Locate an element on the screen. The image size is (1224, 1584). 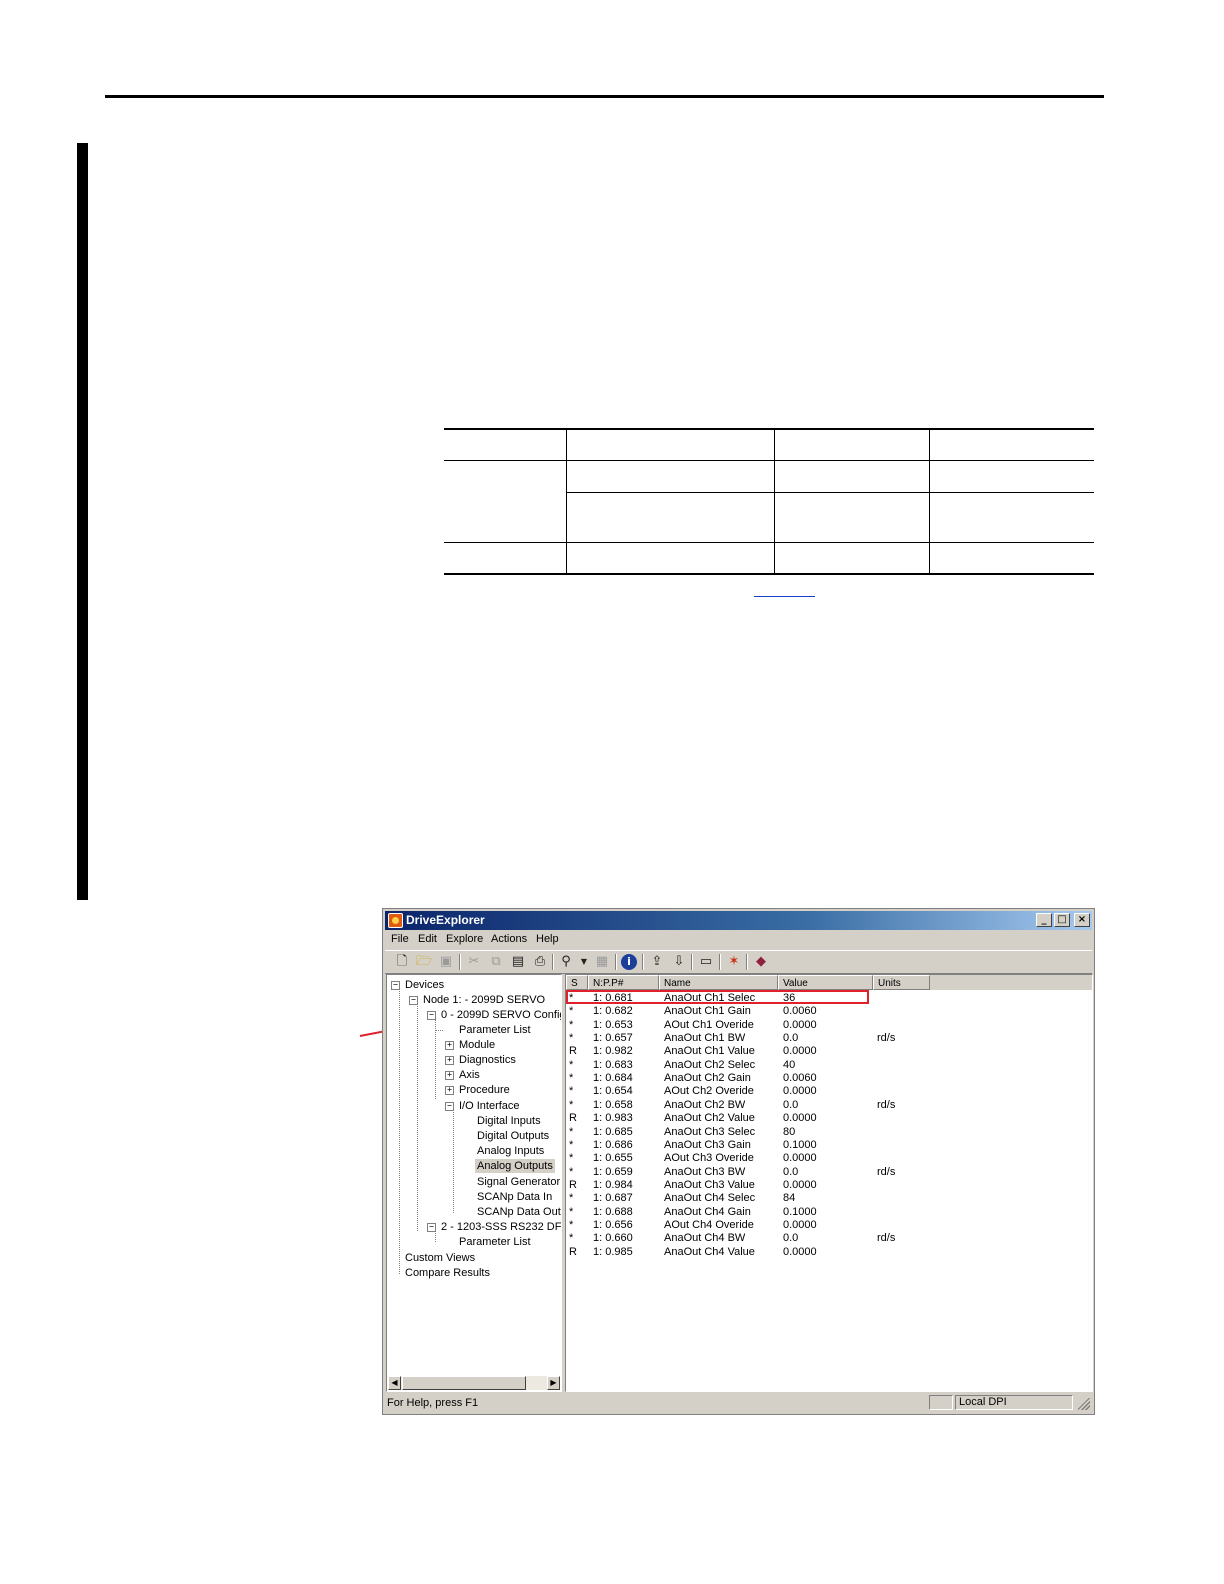
tree-item-rs232-df1: − 2 - 1203-SSS RS232 DF1 is located at coordinates (494, 1227).